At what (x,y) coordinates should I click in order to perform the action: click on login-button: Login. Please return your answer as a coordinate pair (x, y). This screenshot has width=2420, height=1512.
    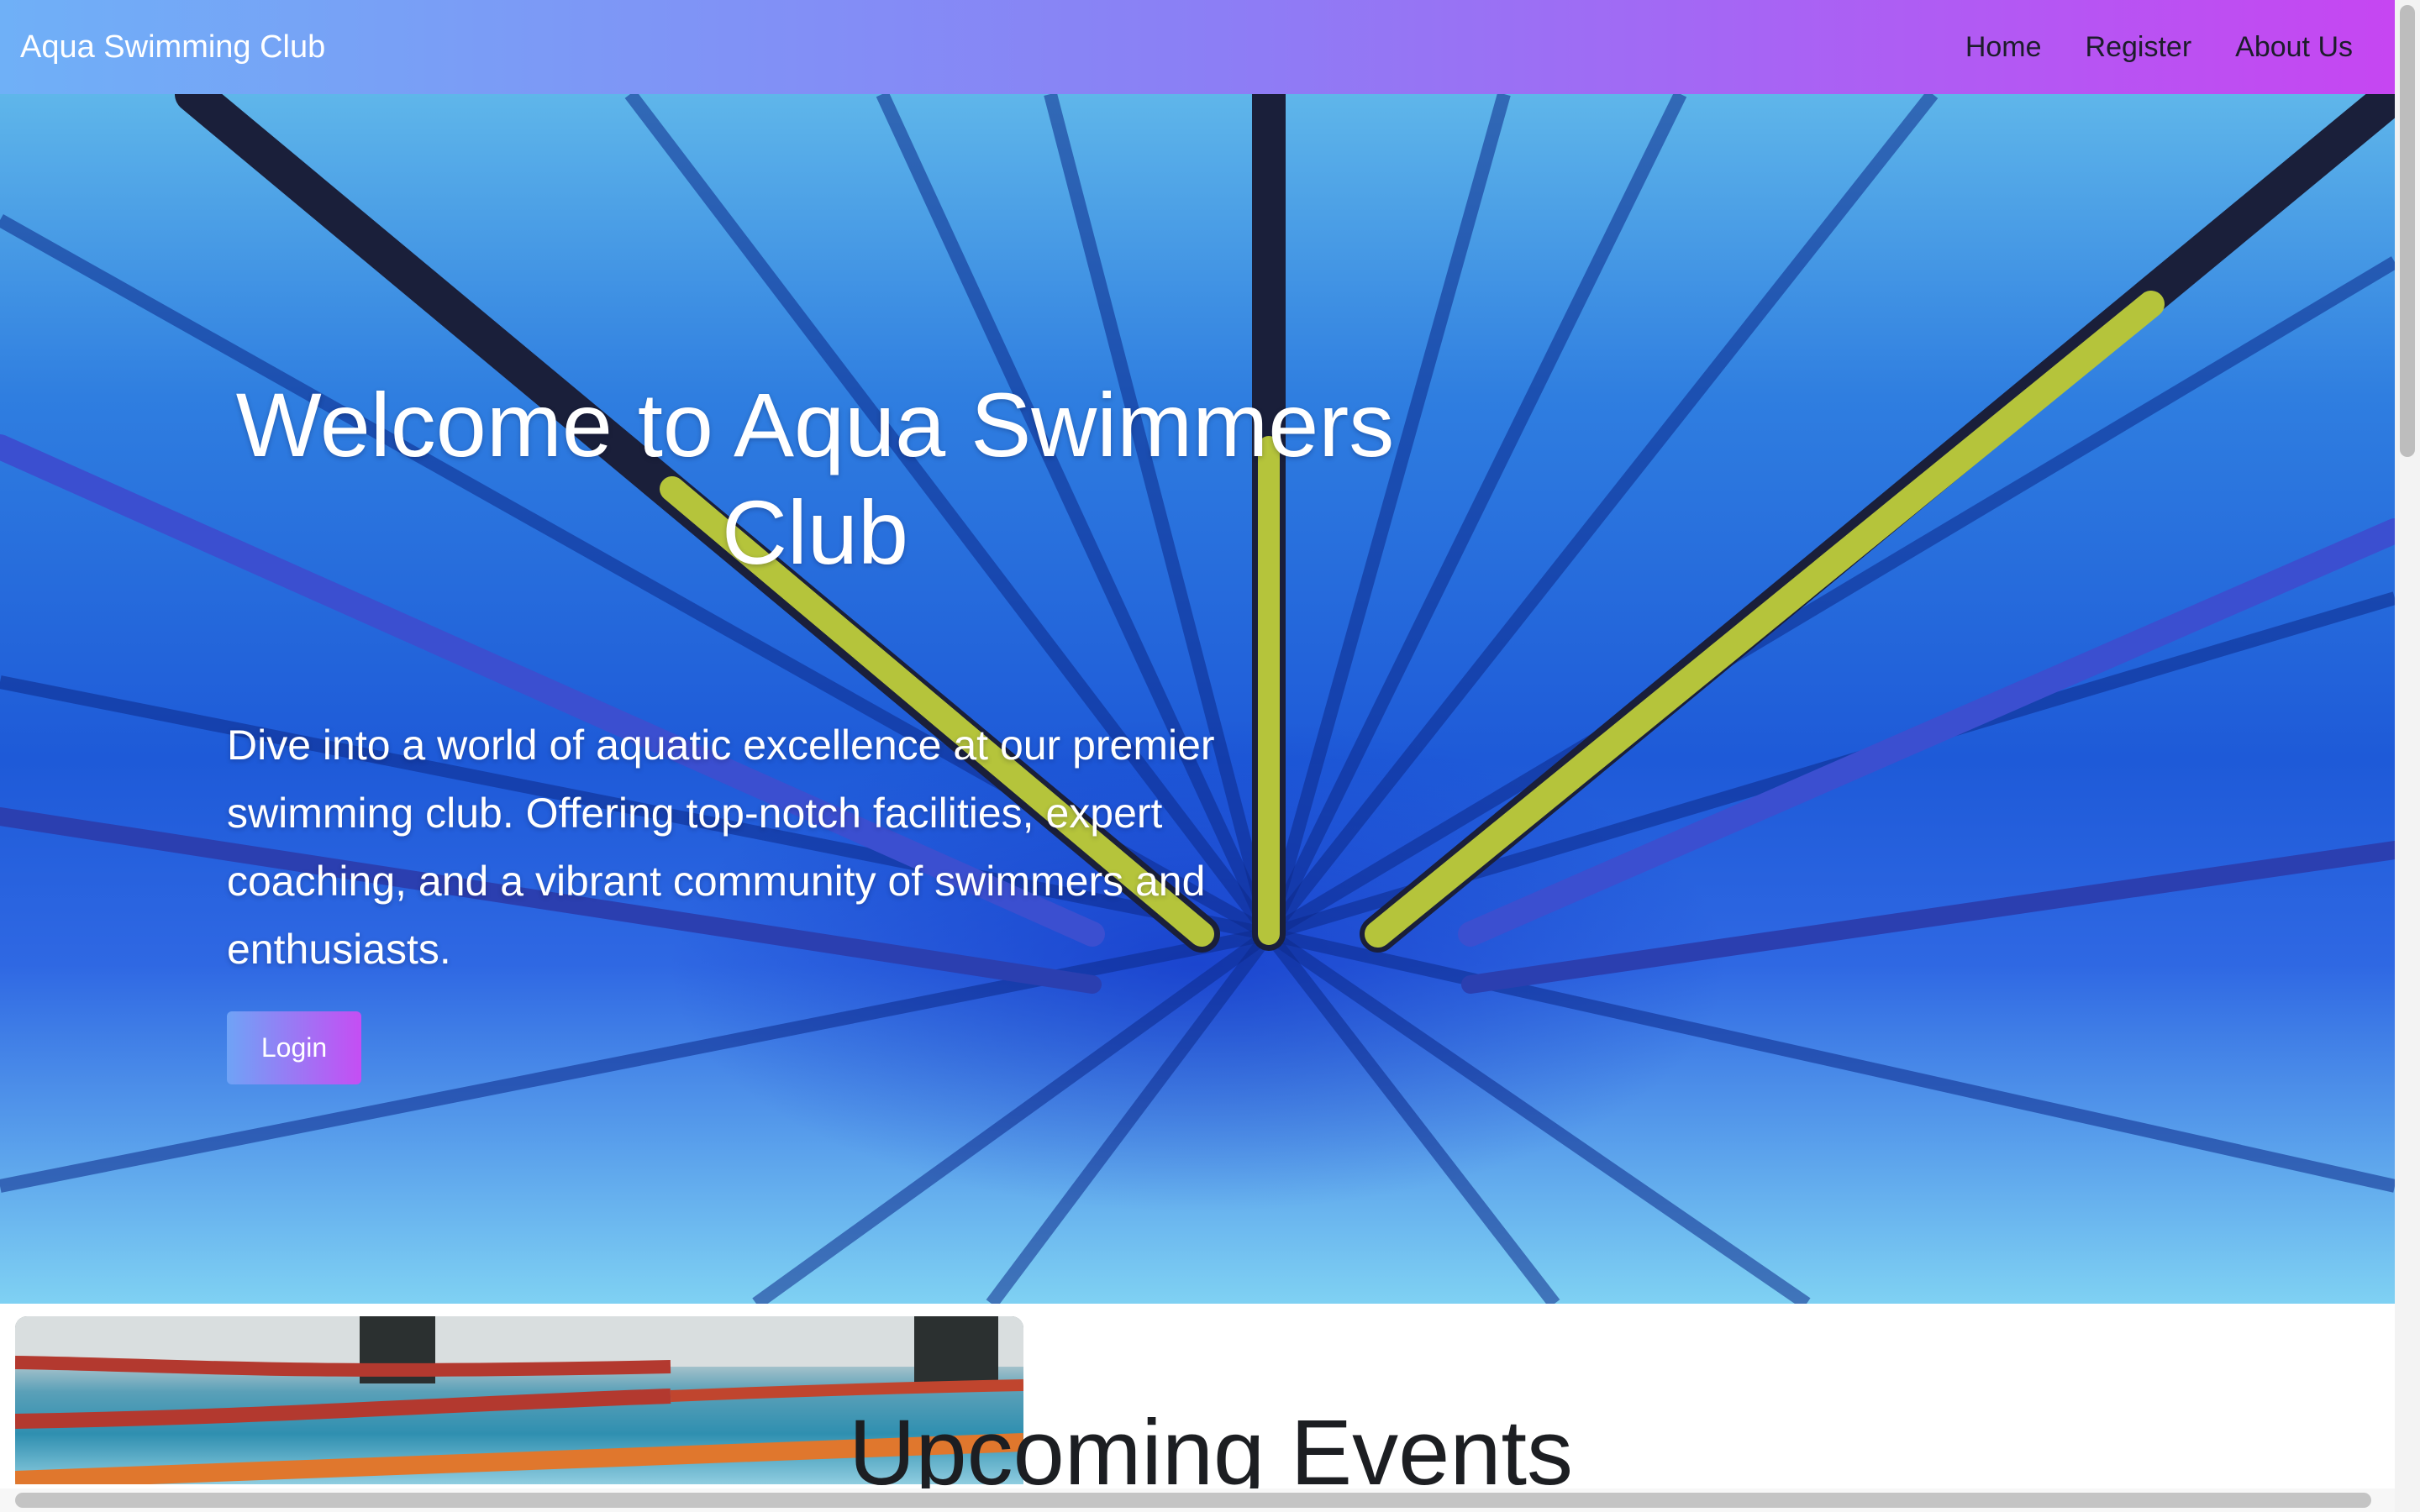
    Looking at the image, I should click on (294, 1047).